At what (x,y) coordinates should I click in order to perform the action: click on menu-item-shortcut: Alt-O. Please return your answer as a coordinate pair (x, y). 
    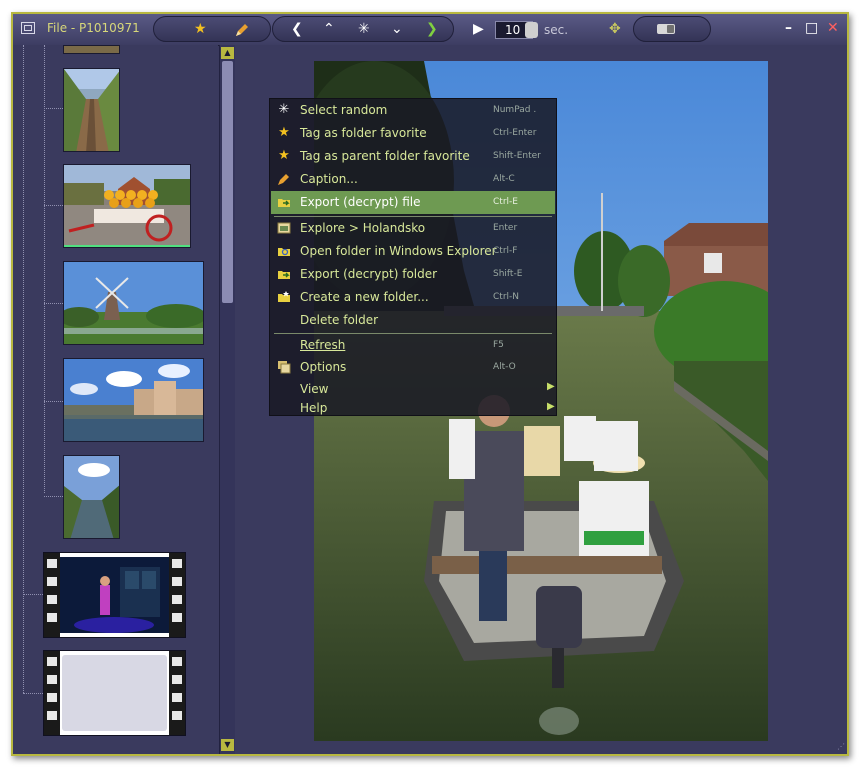
    Looking at the image, I should click on (504, 367).